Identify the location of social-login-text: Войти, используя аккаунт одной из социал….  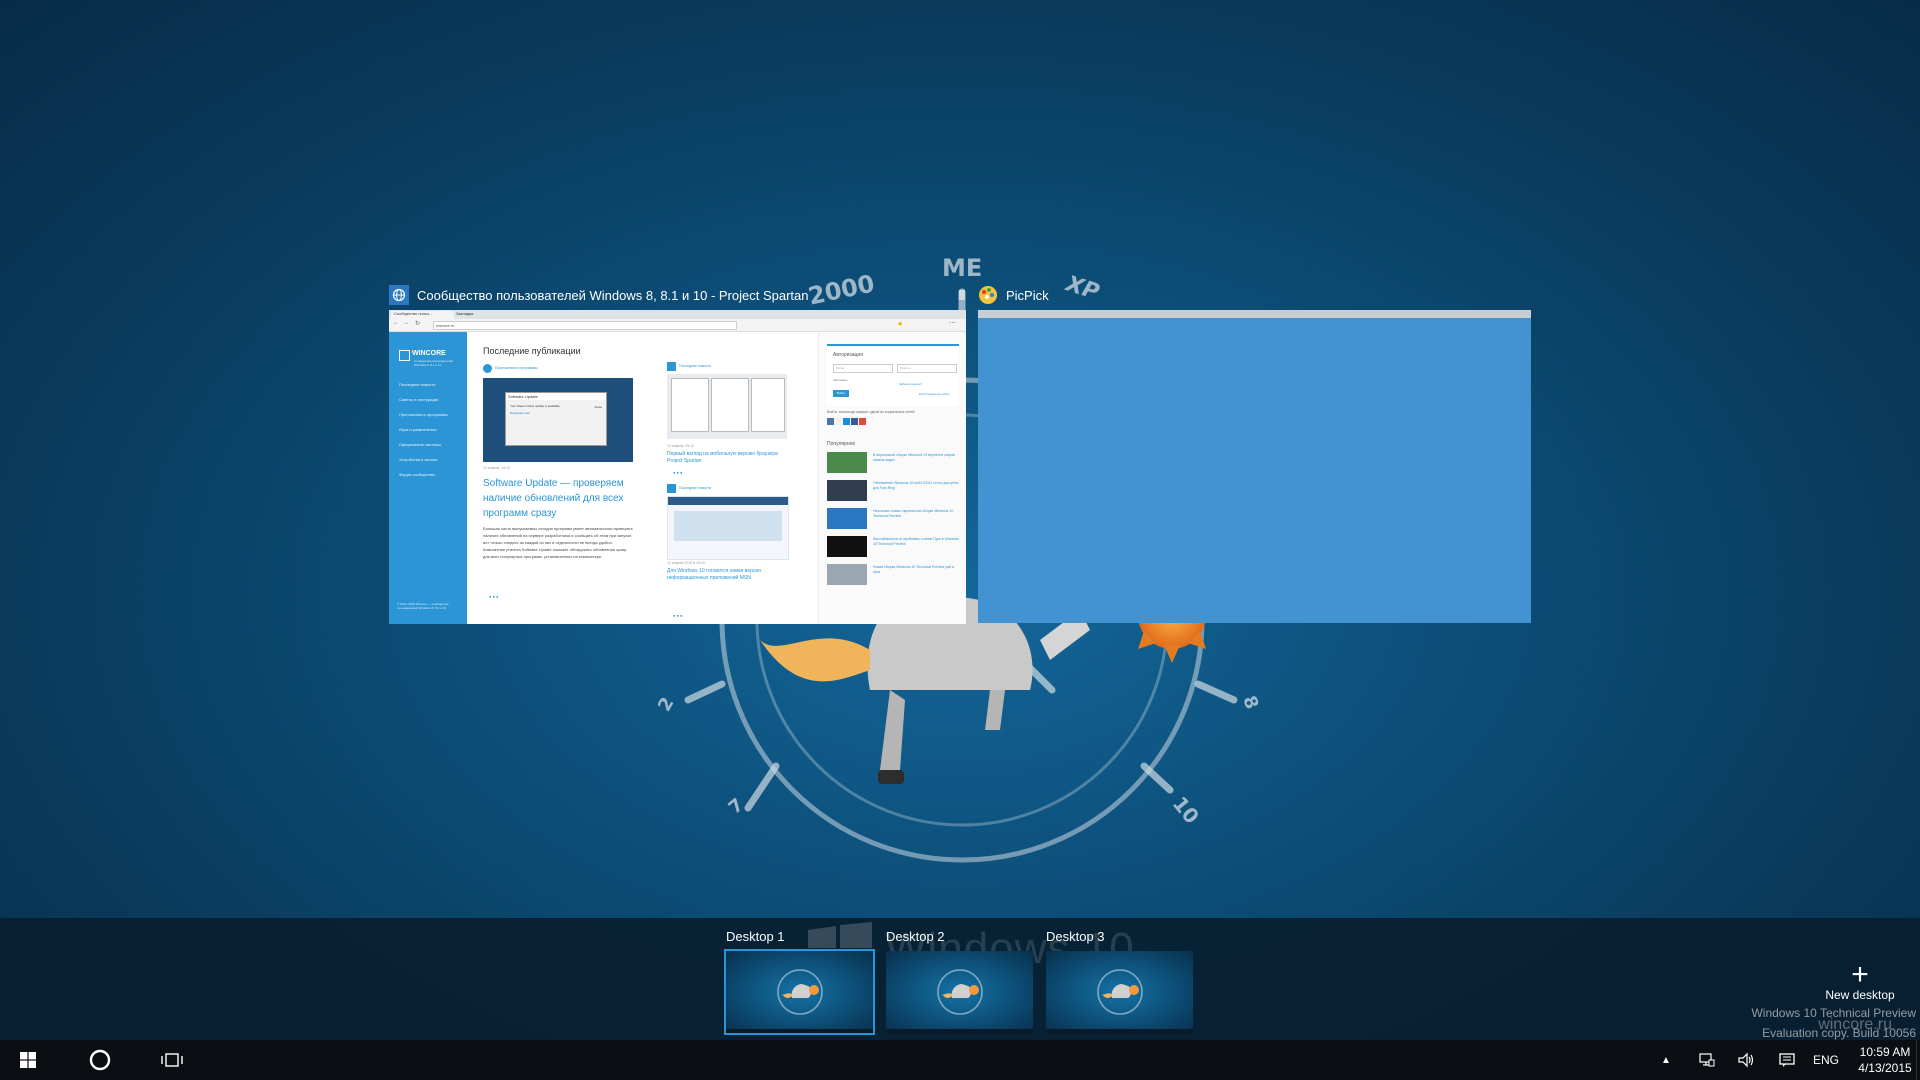
(871, 412).